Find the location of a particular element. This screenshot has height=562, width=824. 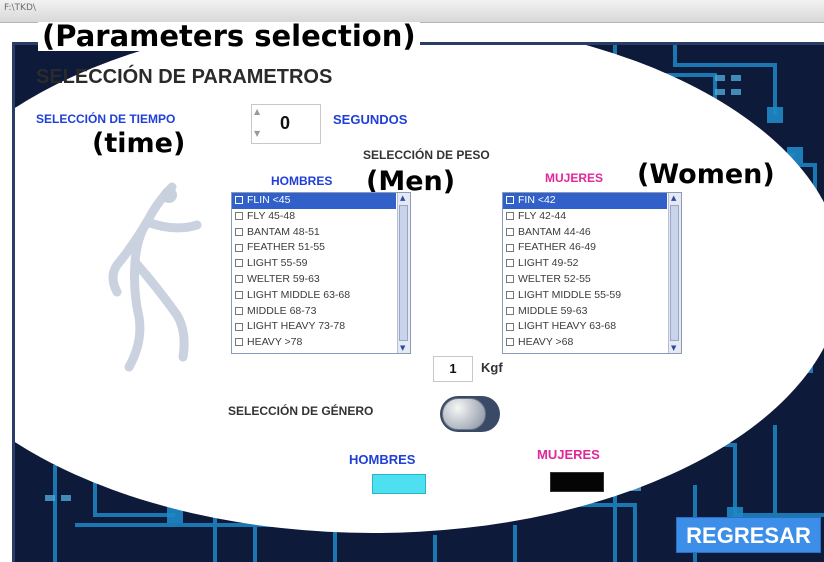

women-list-label: MUJERES is located at coordinates (574, 178).